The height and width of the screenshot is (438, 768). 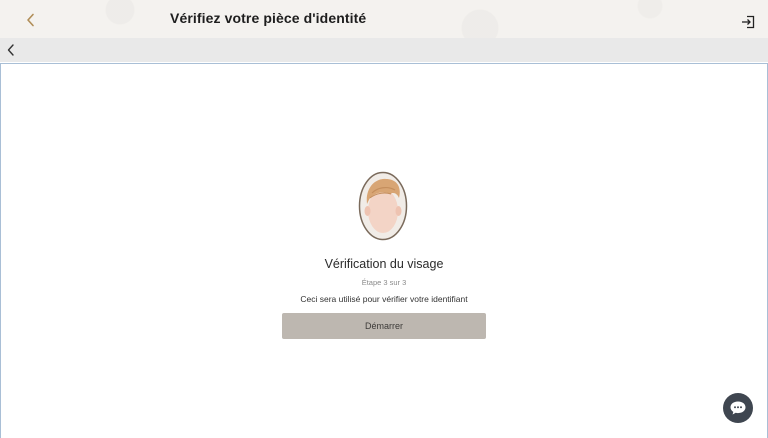 I want to click on logout-icon, so click(x=748, y=22).